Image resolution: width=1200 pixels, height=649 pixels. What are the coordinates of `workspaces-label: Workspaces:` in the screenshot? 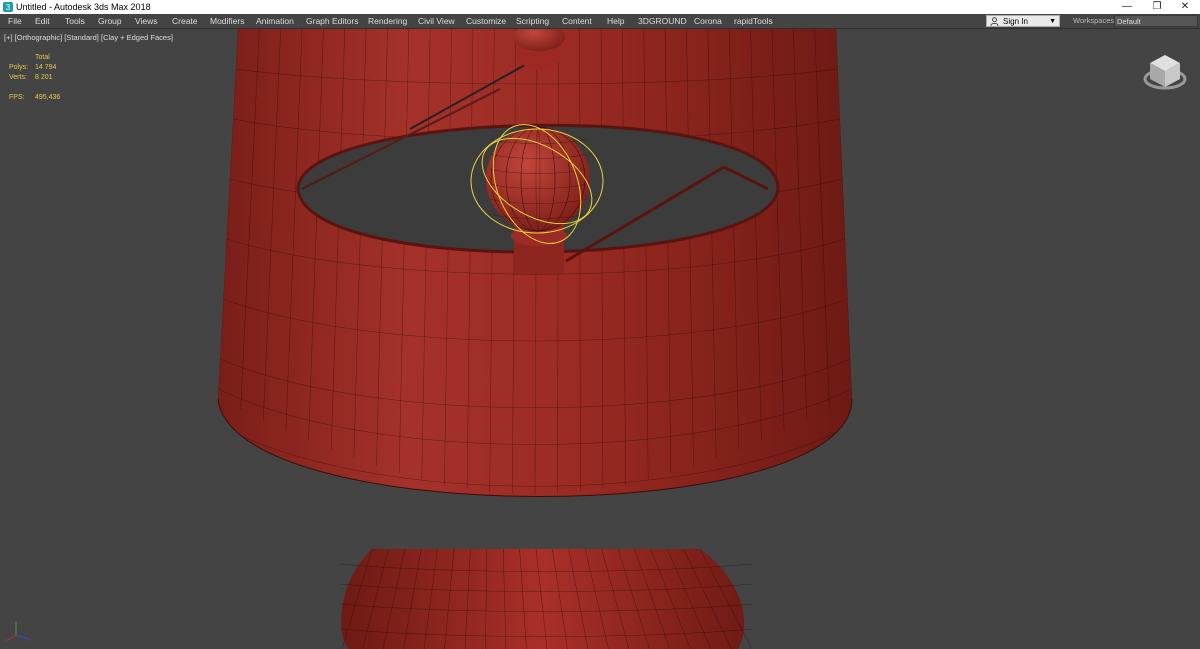 It's located at (1095, 20).